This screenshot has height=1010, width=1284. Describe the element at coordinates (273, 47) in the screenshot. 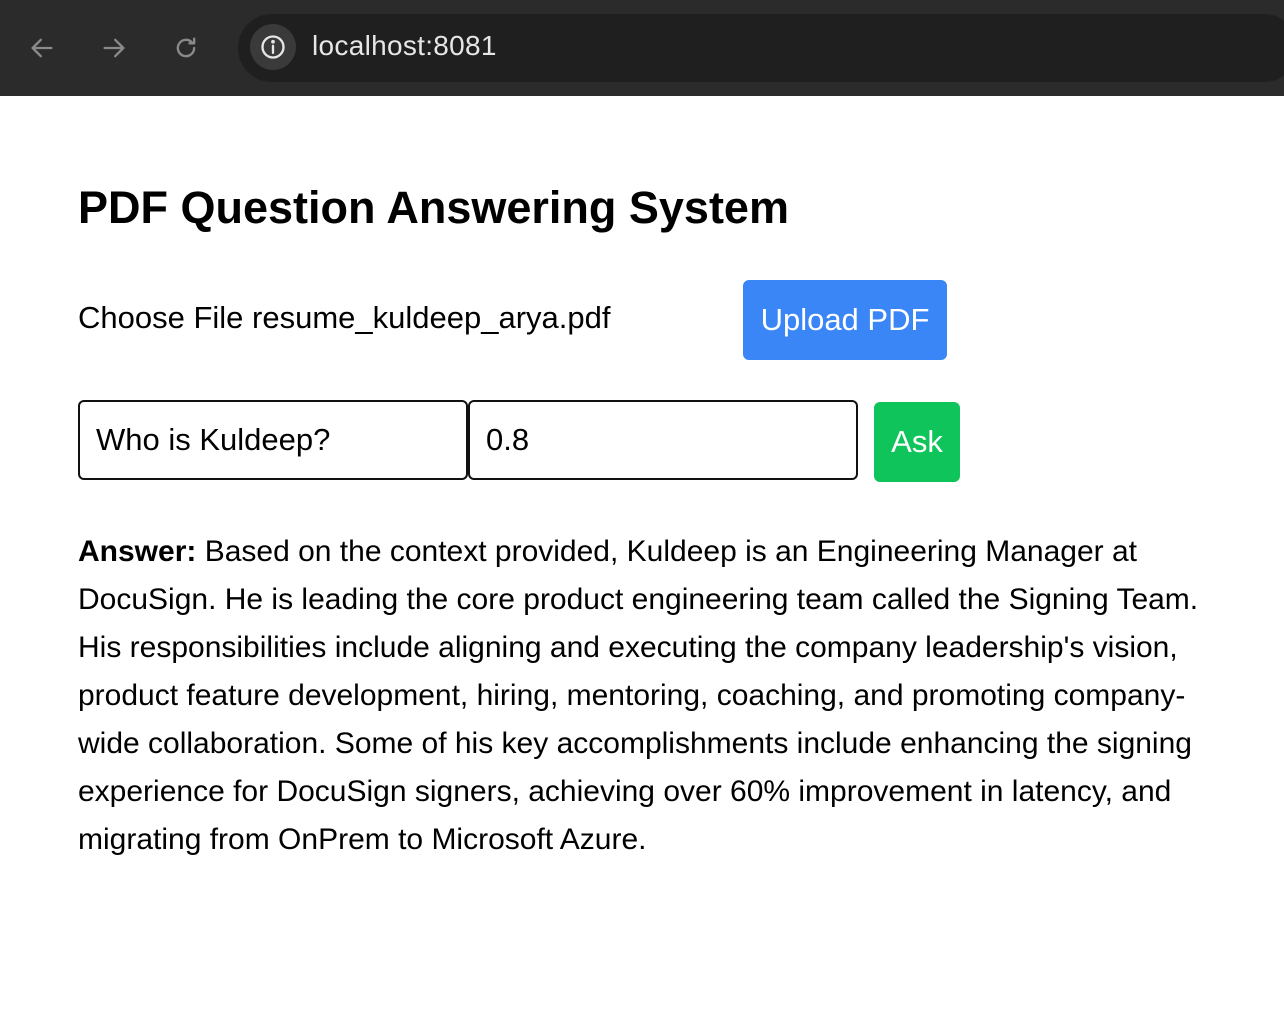

I see `info-icon` at that location.